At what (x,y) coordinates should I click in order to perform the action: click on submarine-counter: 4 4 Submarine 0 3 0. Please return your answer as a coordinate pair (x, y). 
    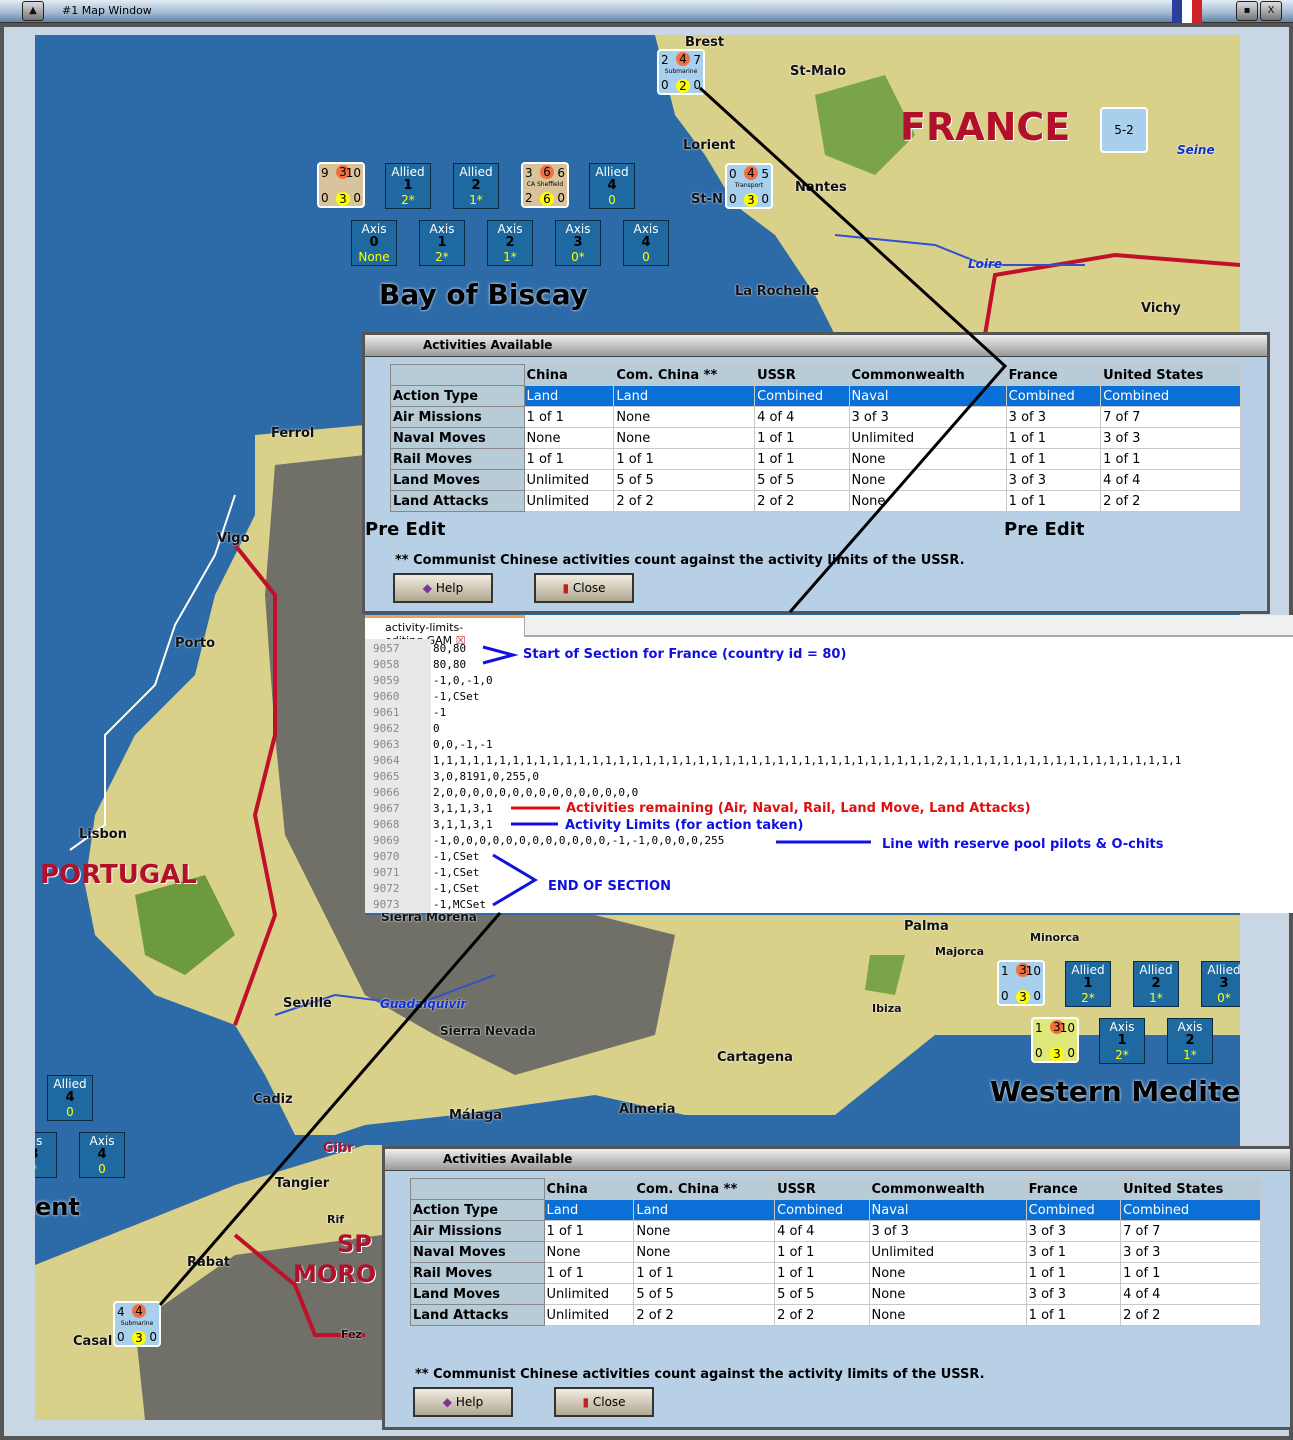
    Looking at the image, I should click on (137, 1324).